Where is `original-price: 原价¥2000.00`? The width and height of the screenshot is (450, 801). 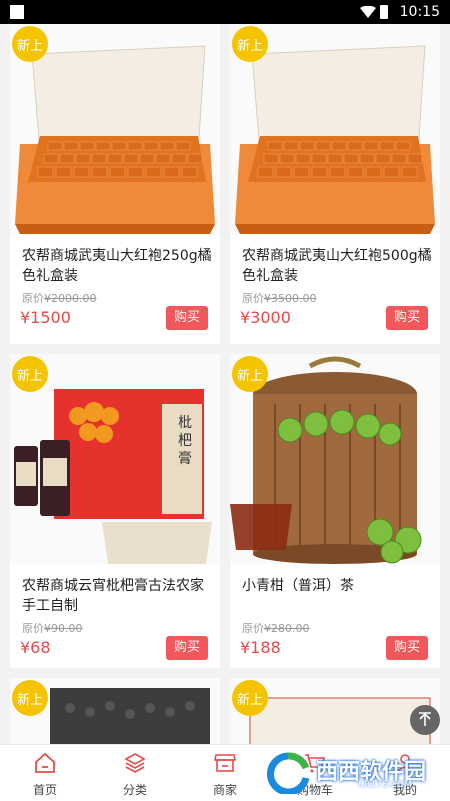 original-price: 原价¥2000.00 is located at coordinates (59, 298).